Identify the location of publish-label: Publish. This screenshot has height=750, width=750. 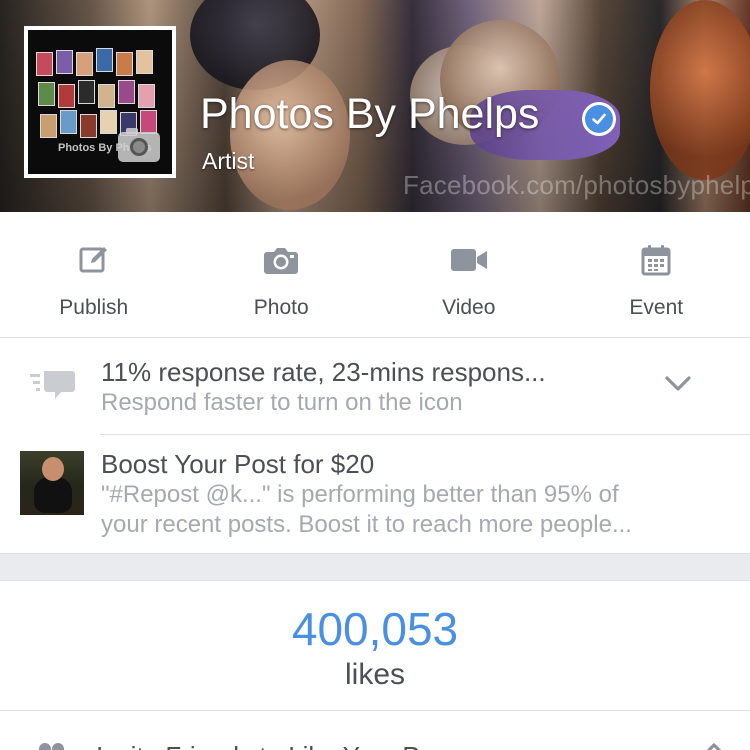
(94, 307).